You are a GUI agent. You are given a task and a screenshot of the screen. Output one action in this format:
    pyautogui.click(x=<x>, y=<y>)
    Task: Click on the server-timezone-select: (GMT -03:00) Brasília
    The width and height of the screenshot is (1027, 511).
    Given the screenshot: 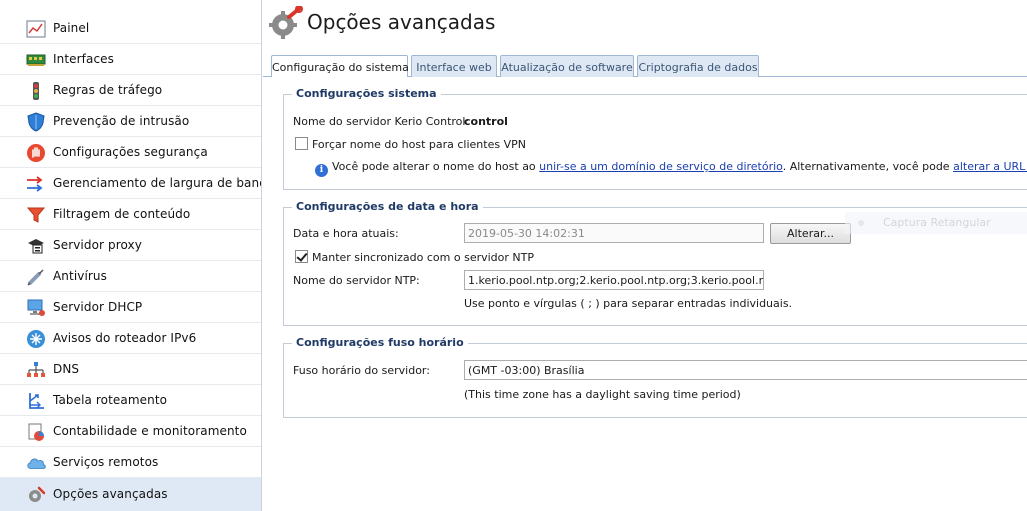 What is the action you would take?
    pyautogui.click(x=745, y=370)
    